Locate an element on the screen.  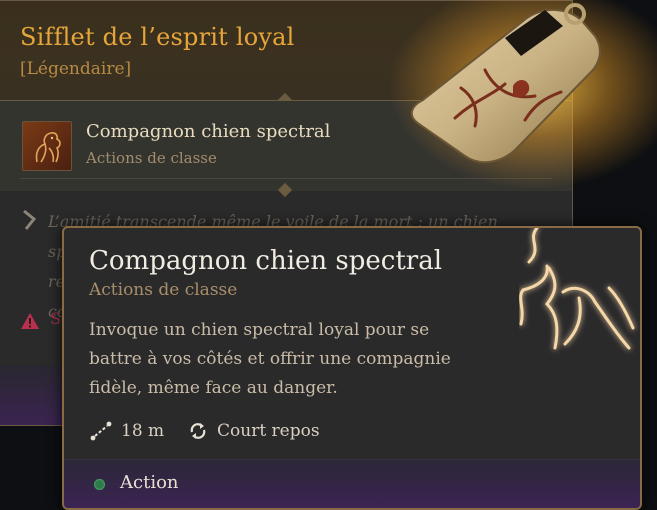
range-stat: 18 m is located at coordinates (126, 431).